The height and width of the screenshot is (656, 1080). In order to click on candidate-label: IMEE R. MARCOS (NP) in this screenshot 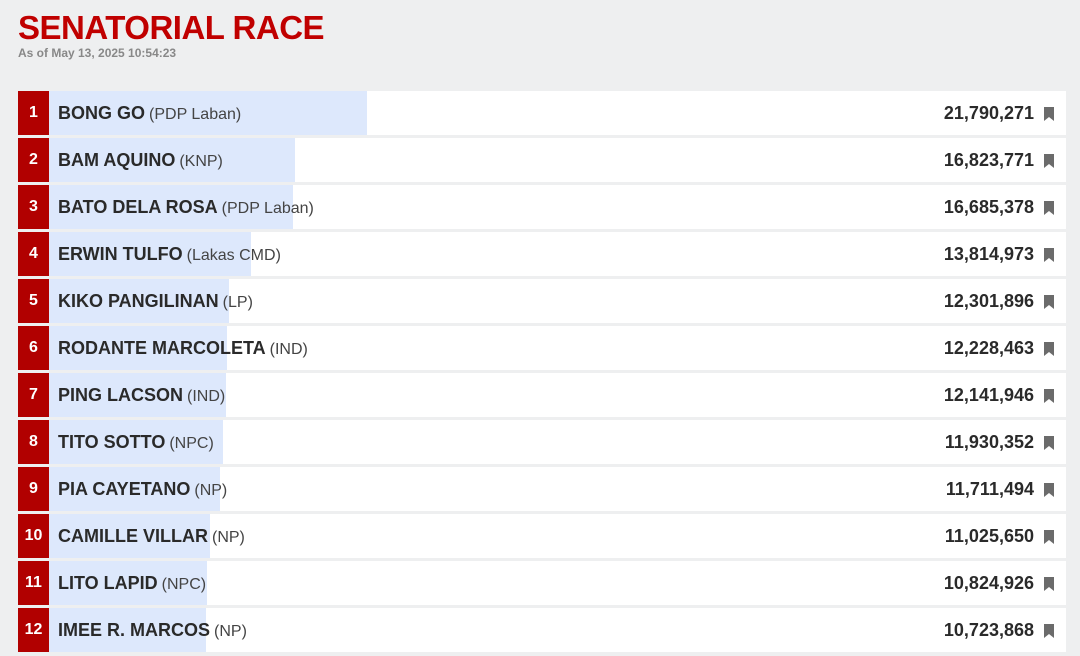, I will do `click(148, 630)`.